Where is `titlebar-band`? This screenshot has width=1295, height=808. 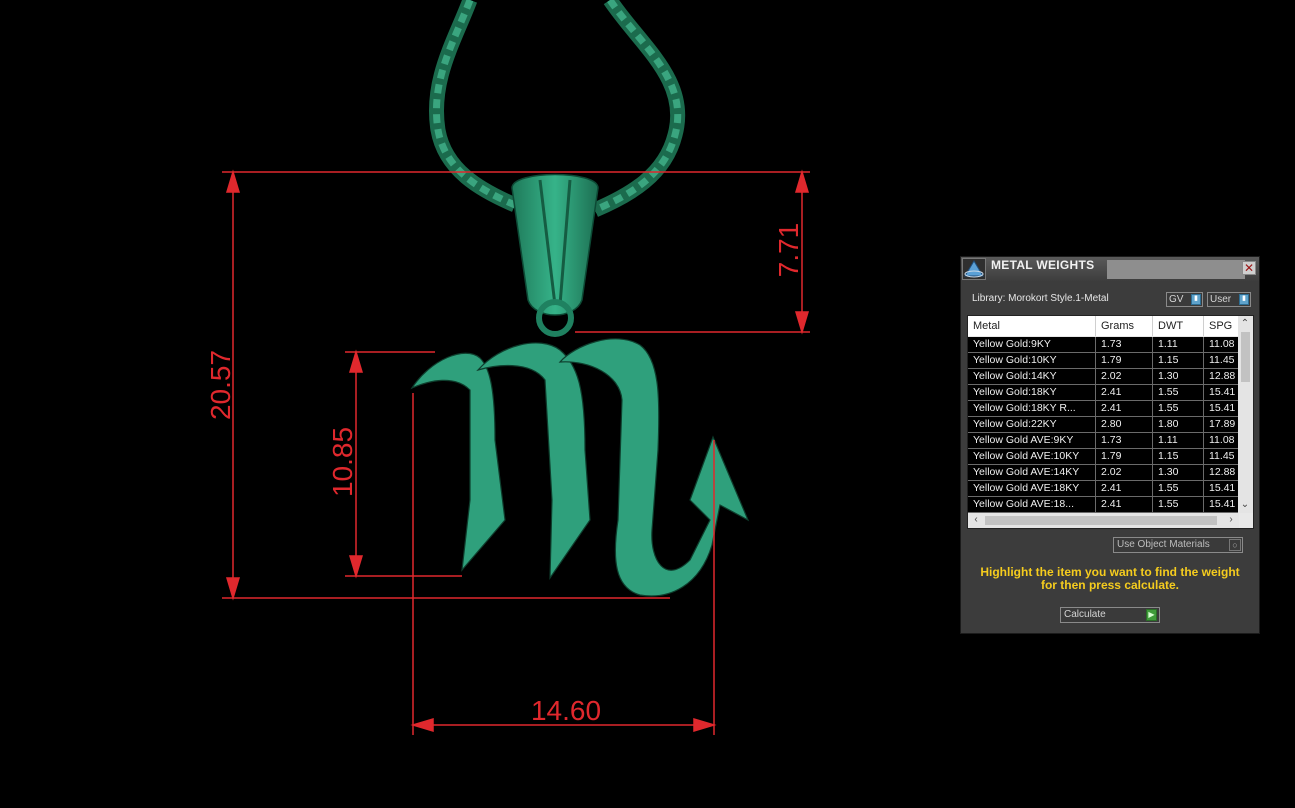
titlebar-band is located at coordinates (1176, 269).